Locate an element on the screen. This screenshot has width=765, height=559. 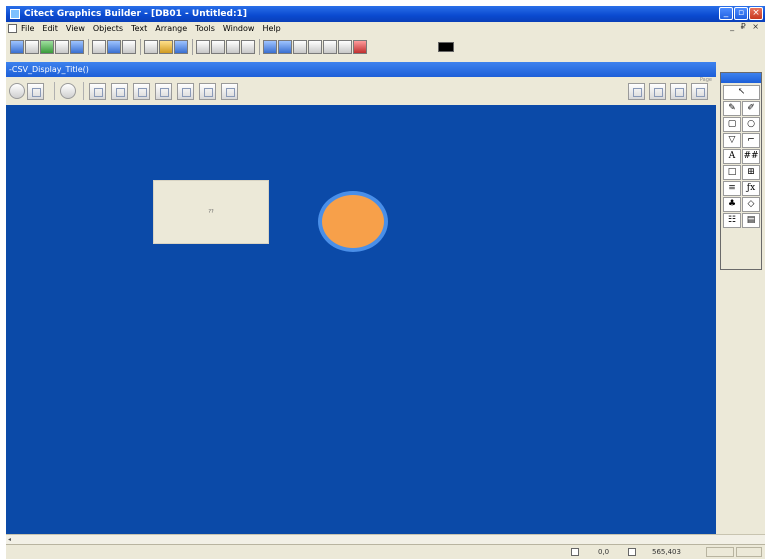
page-toolbar-right is located at coordinates (670, 91).